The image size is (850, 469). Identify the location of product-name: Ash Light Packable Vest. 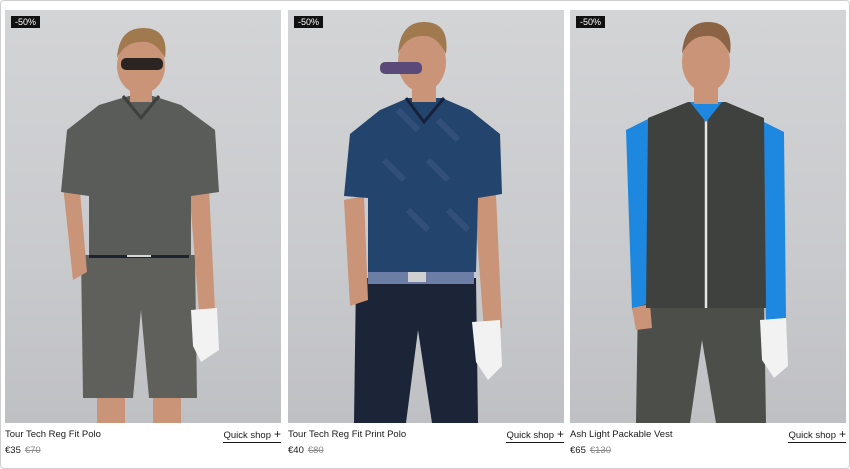
(621, 435).